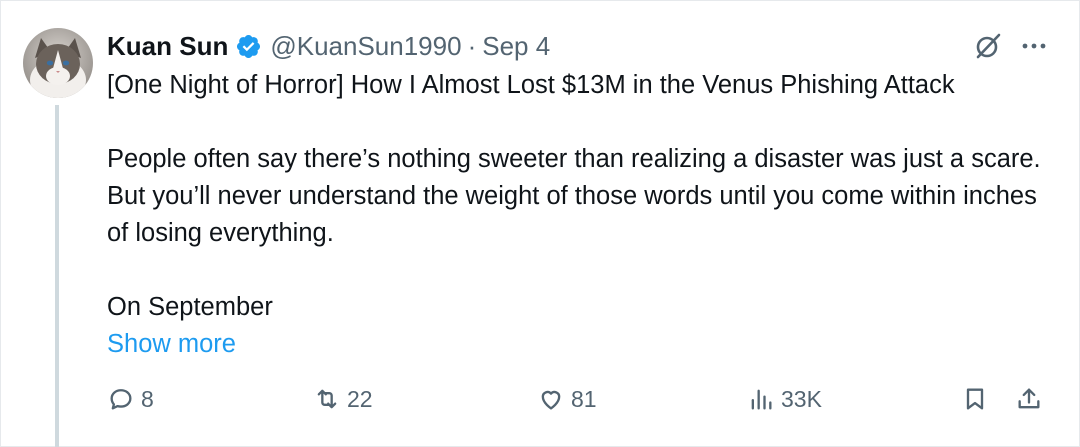  What do you see at coordinates (801, 398) in the screenshot?
I see `views-count: 33K` at bounding box center [801, 398].